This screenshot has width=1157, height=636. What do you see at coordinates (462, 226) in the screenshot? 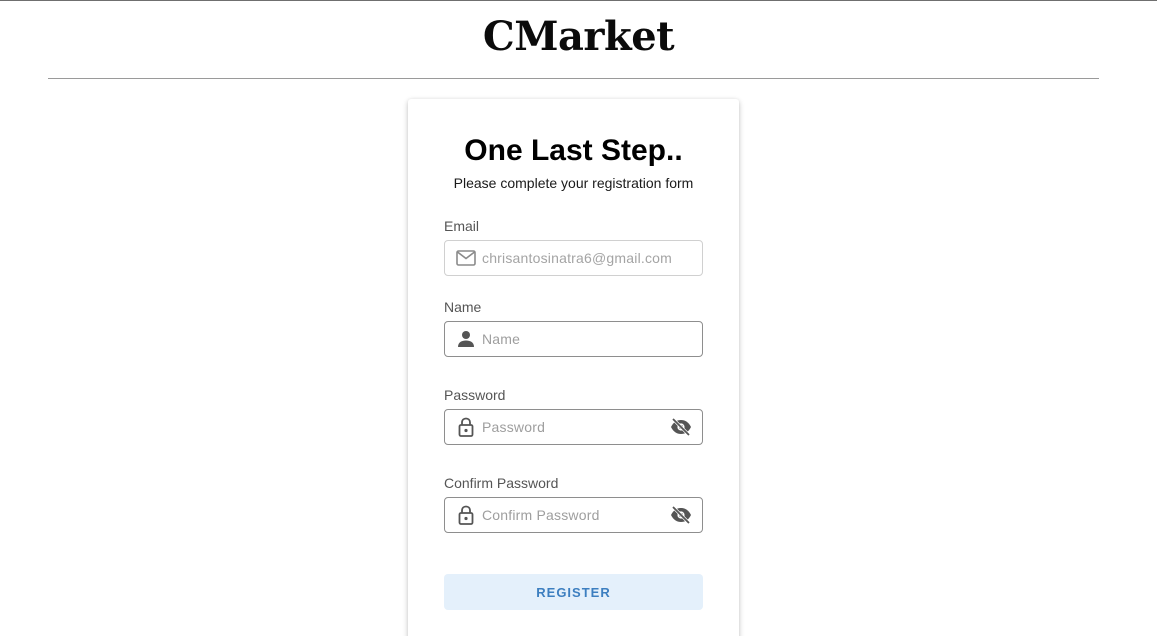
I see `email-label: Email` at bounding box center [462, 226].